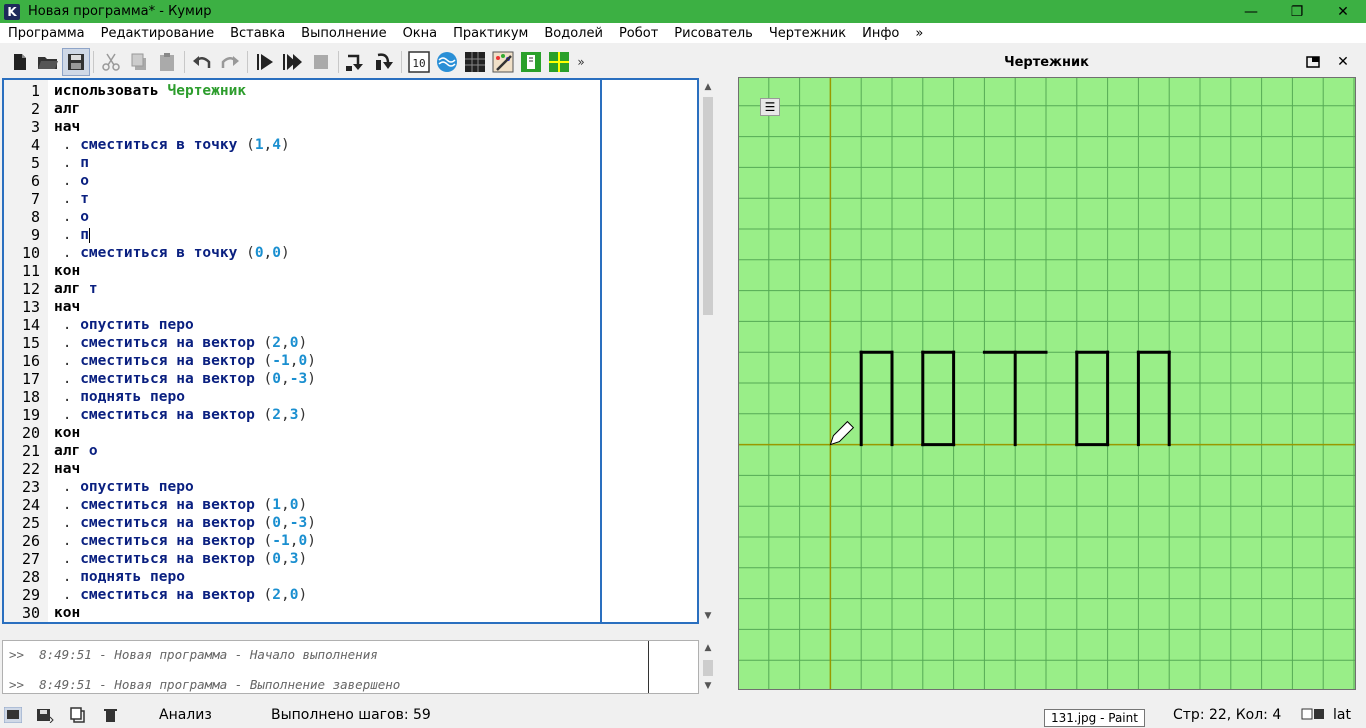  I want to click on code-line: 27 . сместиться на вектор (0,3), so click(302, 559).